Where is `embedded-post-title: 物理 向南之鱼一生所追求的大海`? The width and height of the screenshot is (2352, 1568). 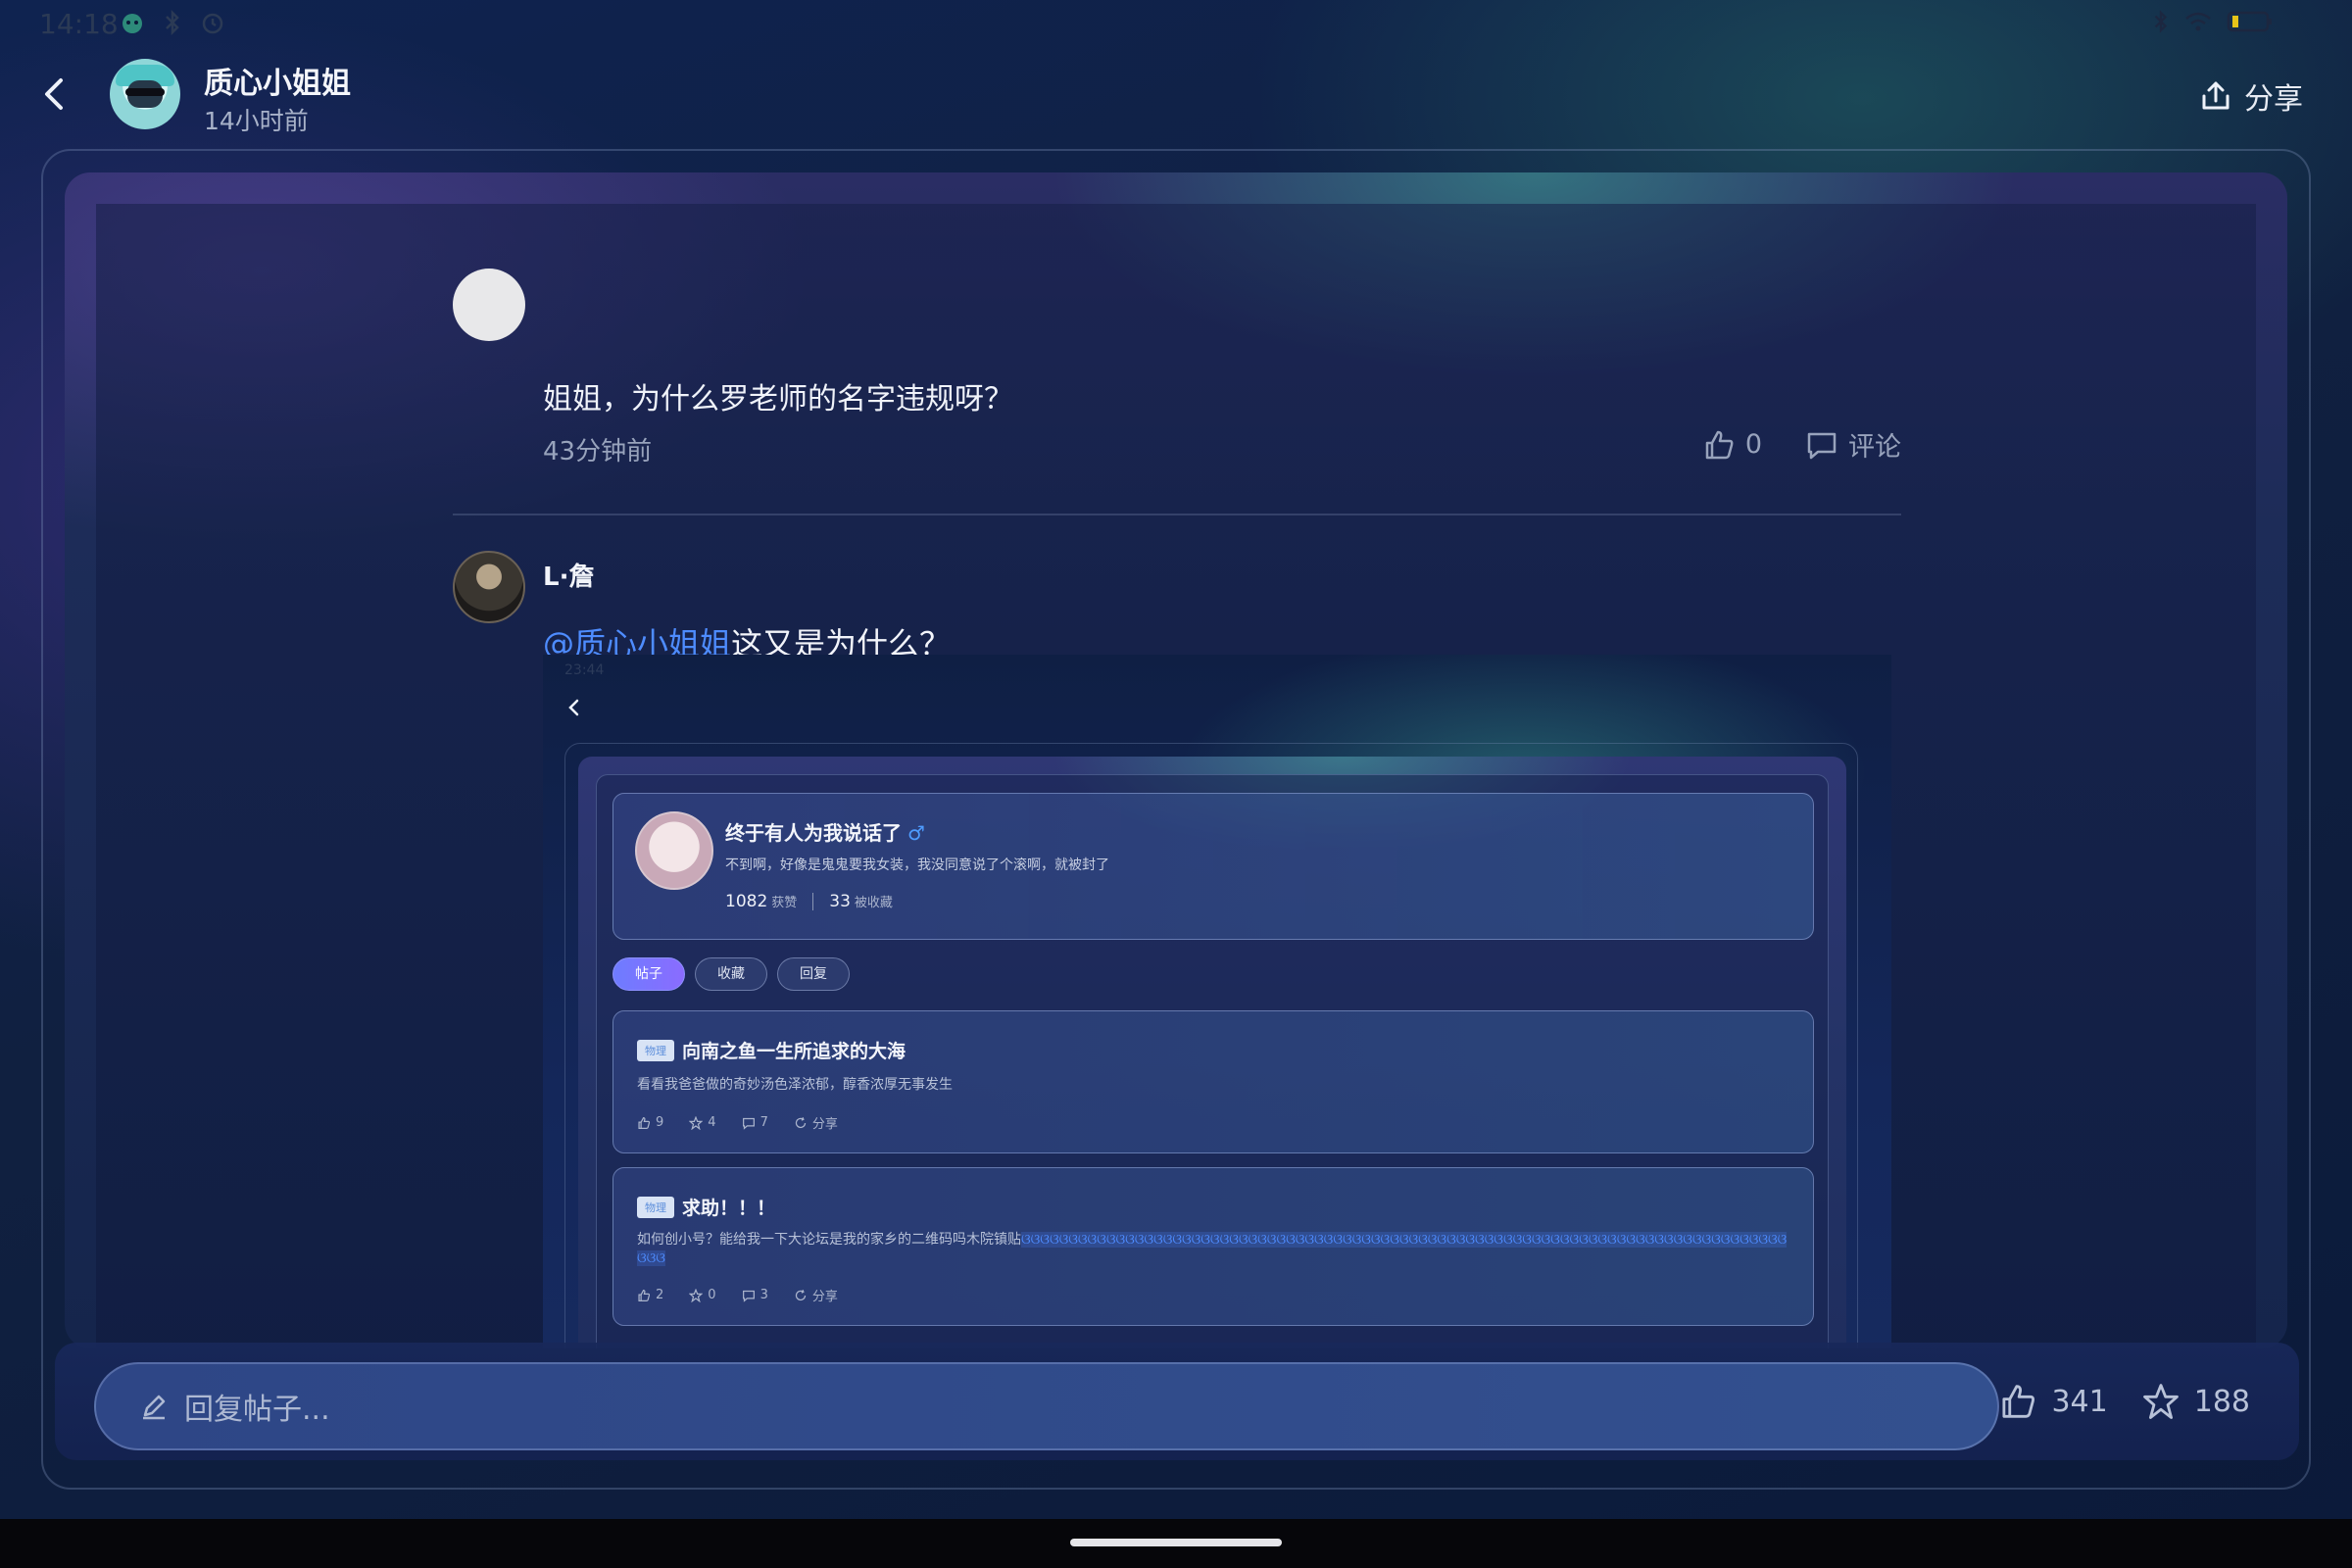 embedded-post-title: 物理 向南之鱼一生所追求的大海 is located at coordinates (771, 1050).